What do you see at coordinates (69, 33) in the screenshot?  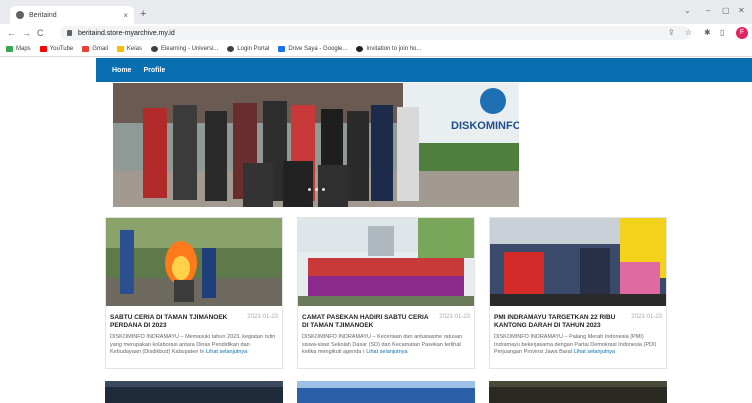 I see `lock-icon` at bounding box center [69, 33].